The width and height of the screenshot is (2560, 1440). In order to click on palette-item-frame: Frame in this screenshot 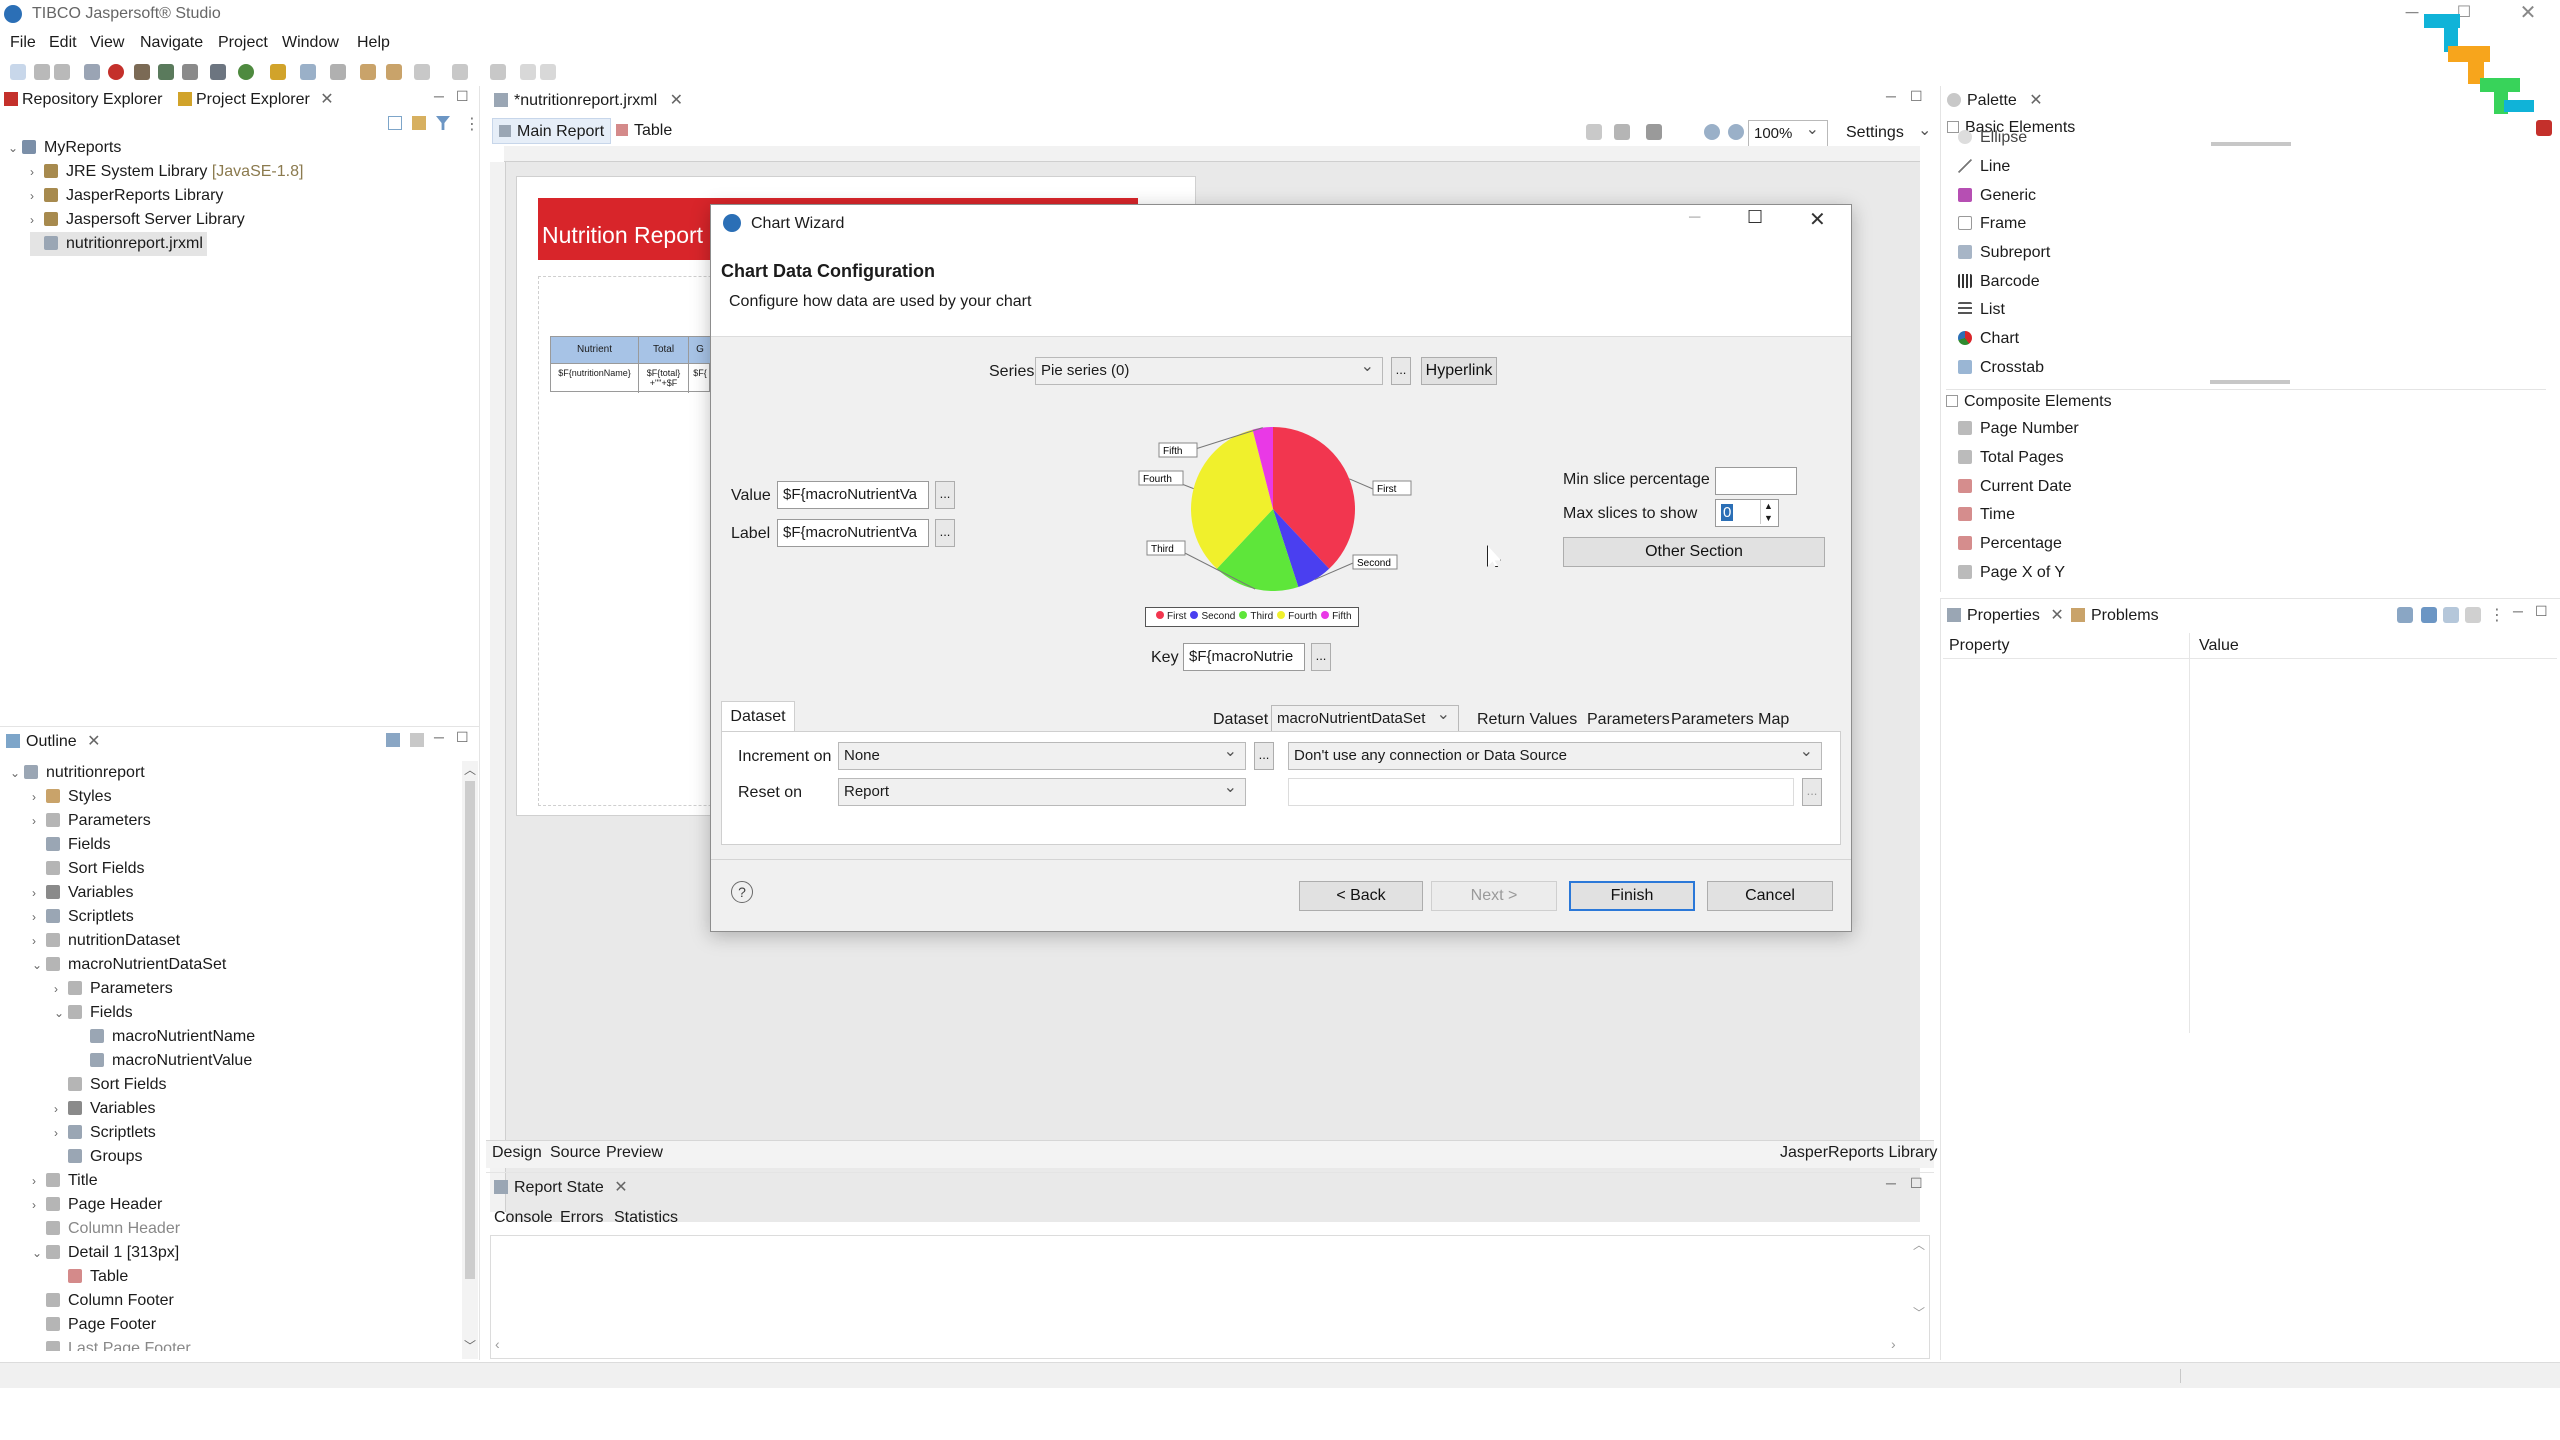, I will do `click(1992, 224)`.